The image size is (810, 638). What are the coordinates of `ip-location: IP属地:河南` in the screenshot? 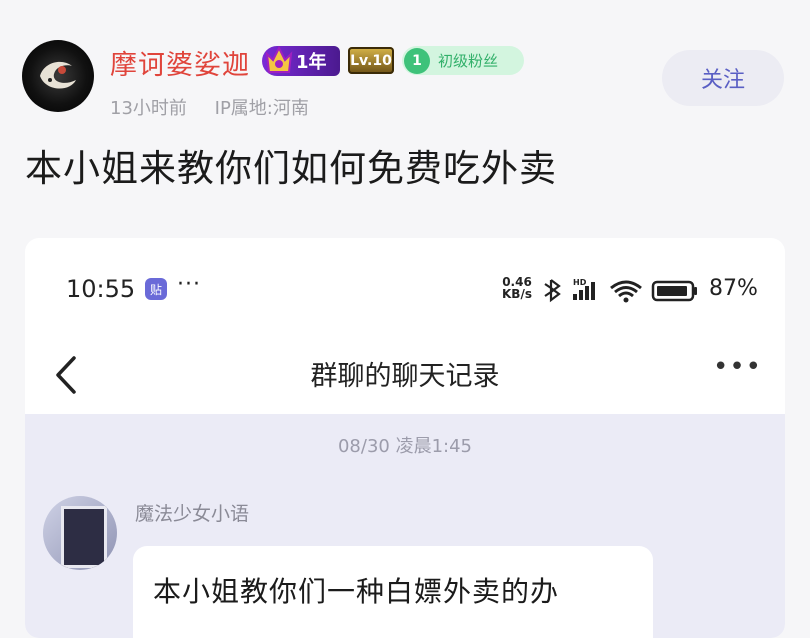 It's located at (261, 108).